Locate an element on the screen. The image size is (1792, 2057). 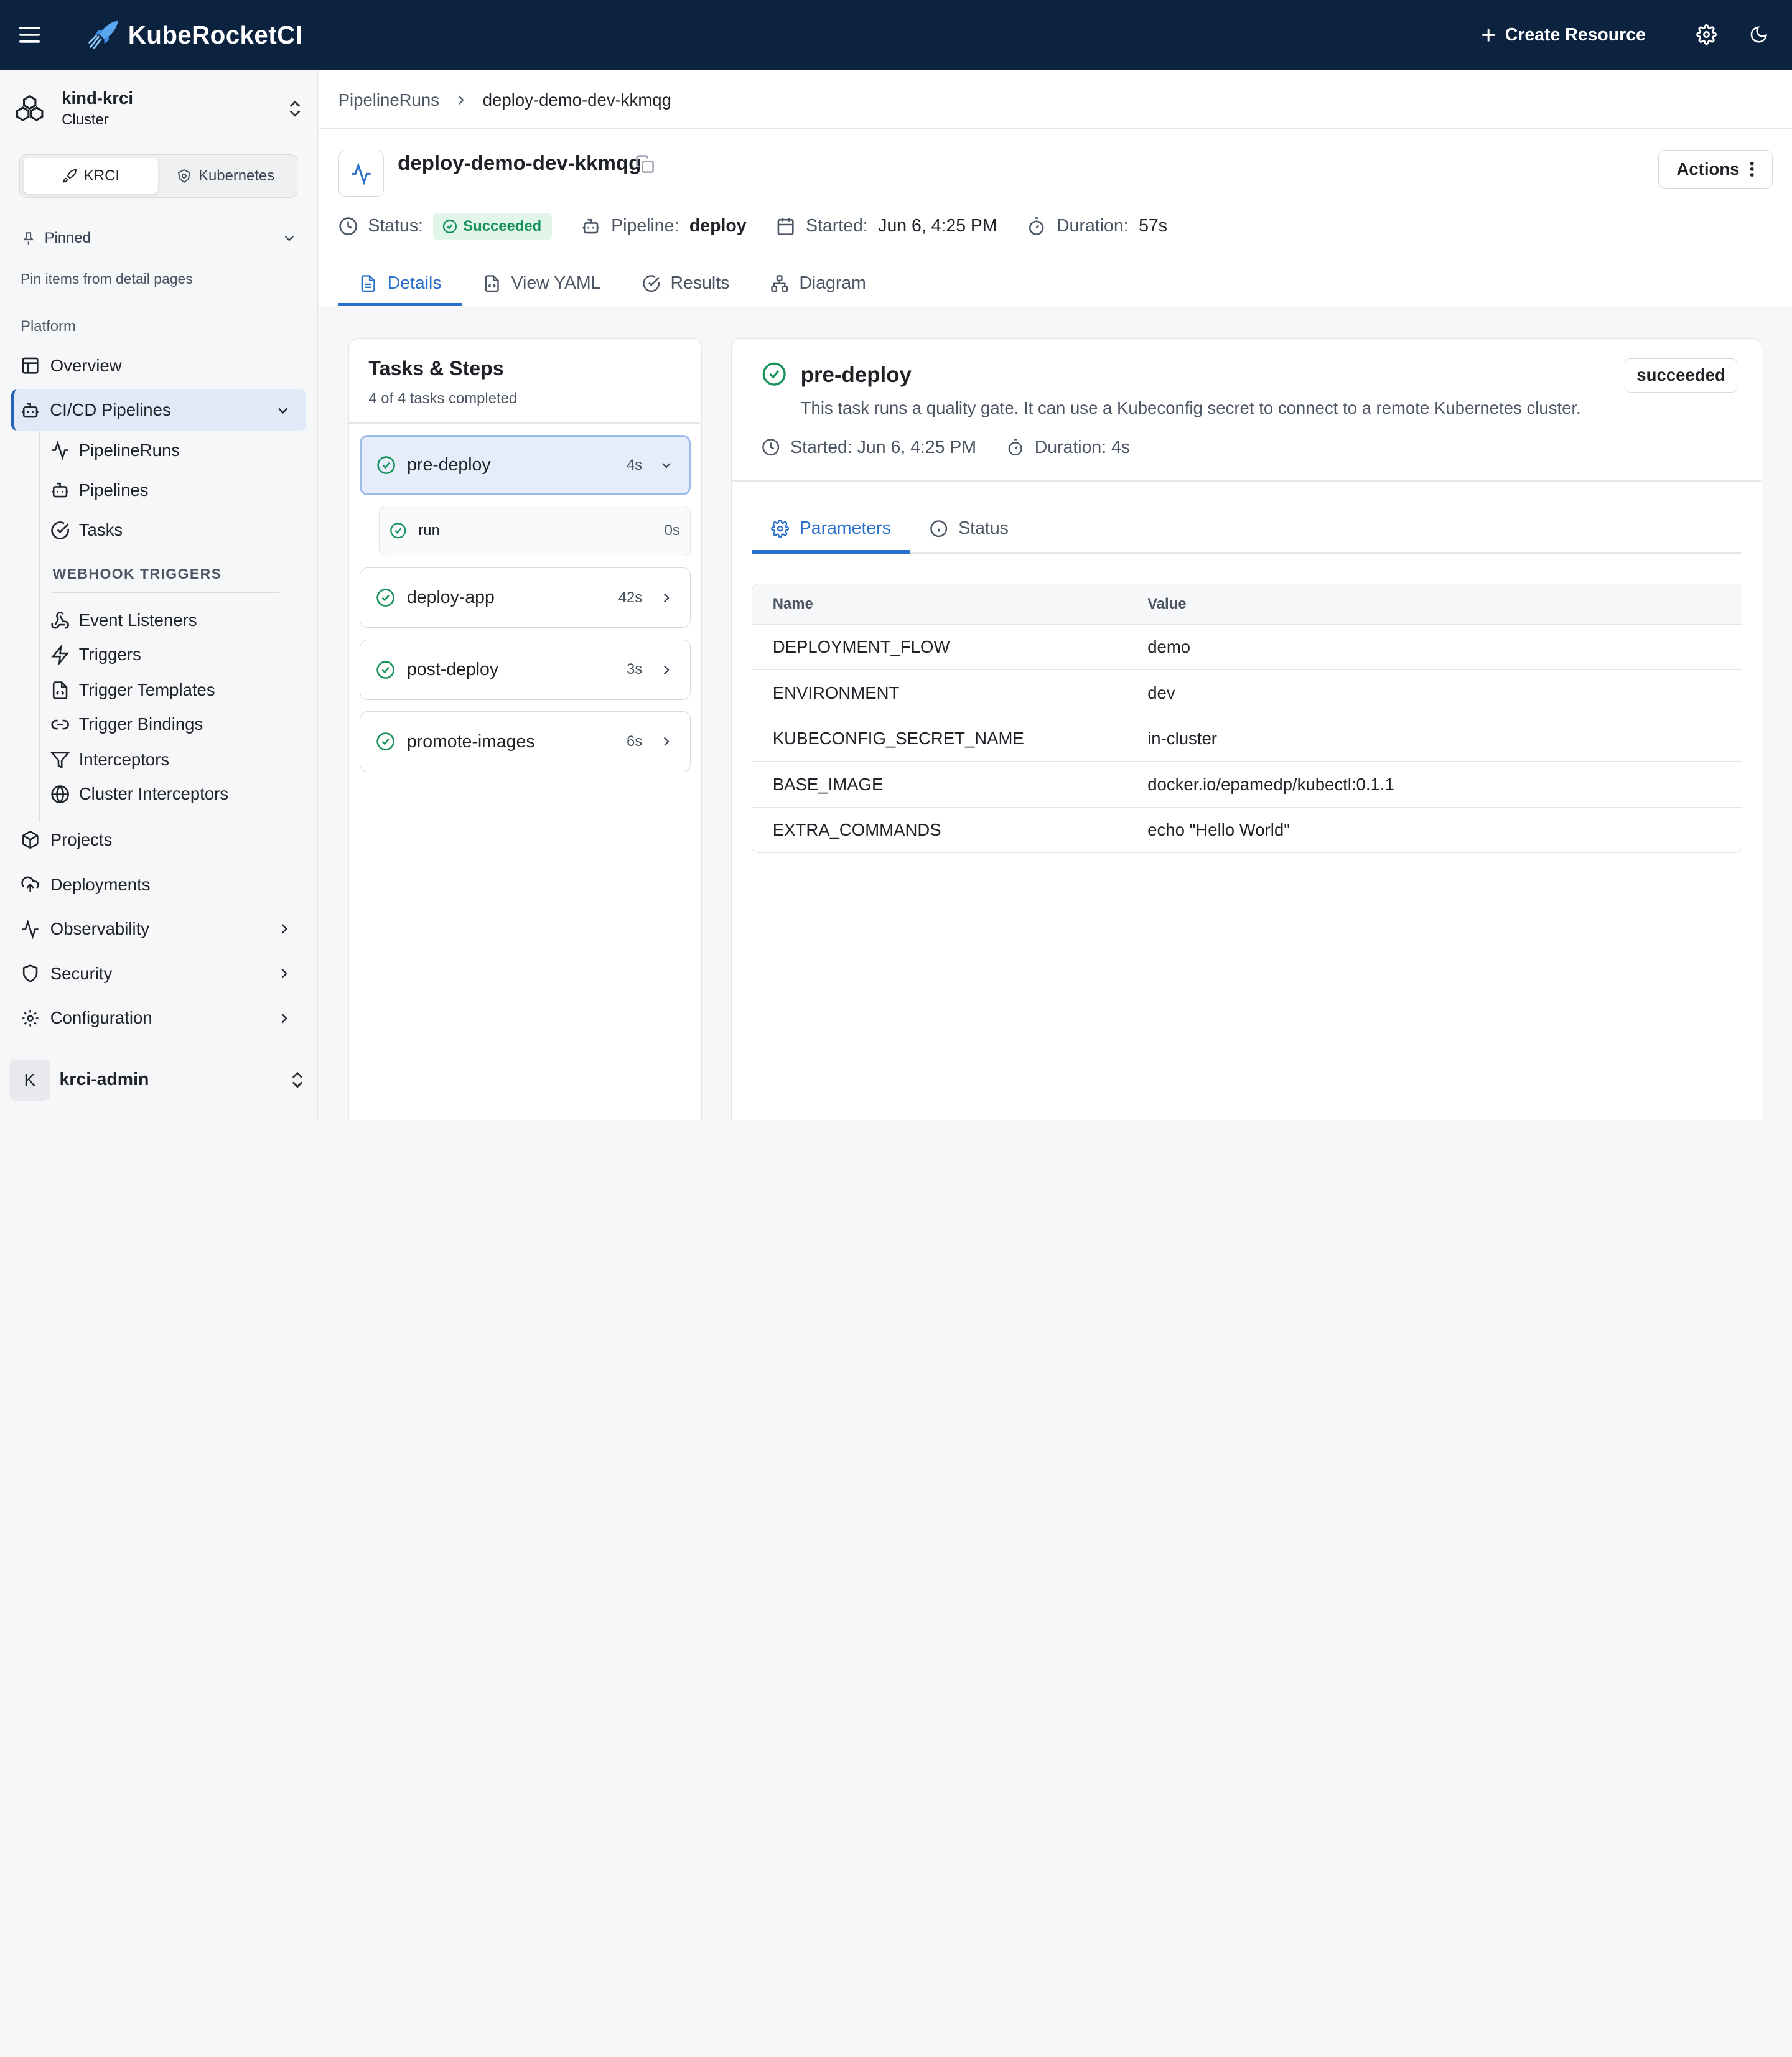
task-duration: 3s is located at coordinates (635, 669).